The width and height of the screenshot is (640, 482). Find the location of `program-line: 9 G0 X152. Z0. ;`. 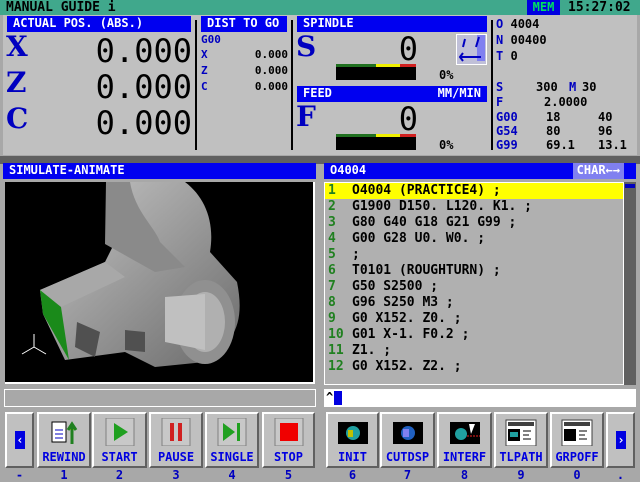

program-line: 9 G0 X152. Z0. ; is located at coordinates (474, 319).